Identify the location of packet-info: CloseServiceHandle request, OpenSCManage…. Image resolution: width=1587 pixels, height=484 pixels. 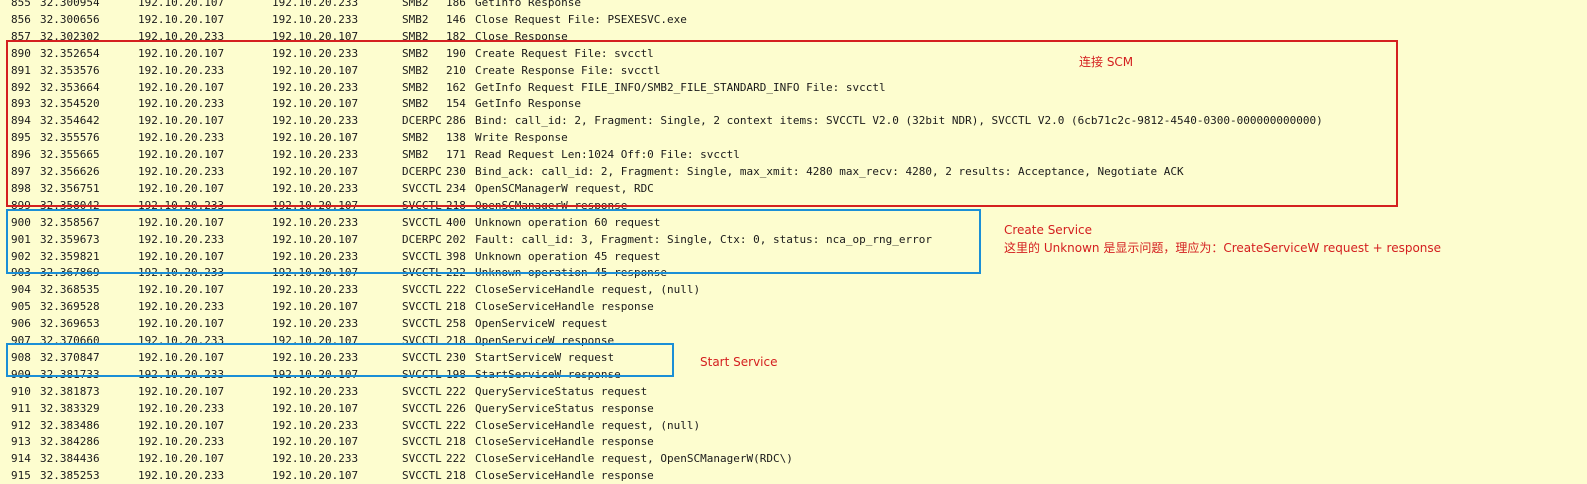
(634, 459).